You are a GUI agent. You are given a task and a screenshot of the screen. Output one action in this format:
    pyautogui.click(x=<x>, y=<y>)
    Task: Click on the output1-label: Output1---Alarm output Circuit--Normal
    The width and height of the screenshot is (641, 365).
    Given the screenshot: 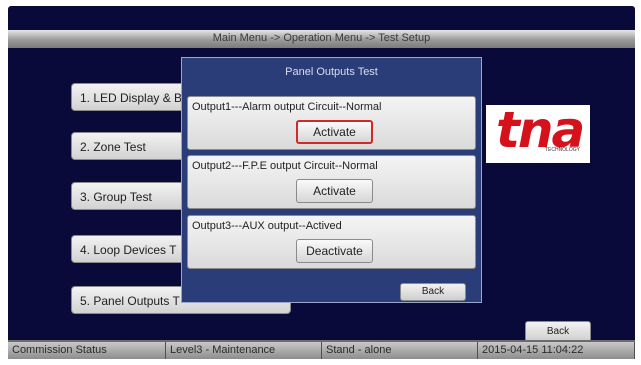 What is the action you would take?
    pyautogui.click(x=287, y=107)
    